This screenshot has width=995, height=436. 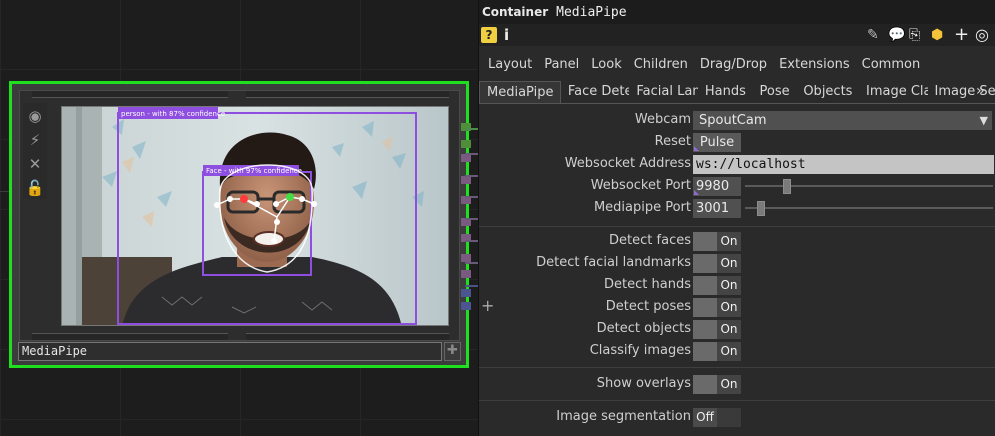 I want to click on more-tabs-icon: », so click(x=980, y=91).